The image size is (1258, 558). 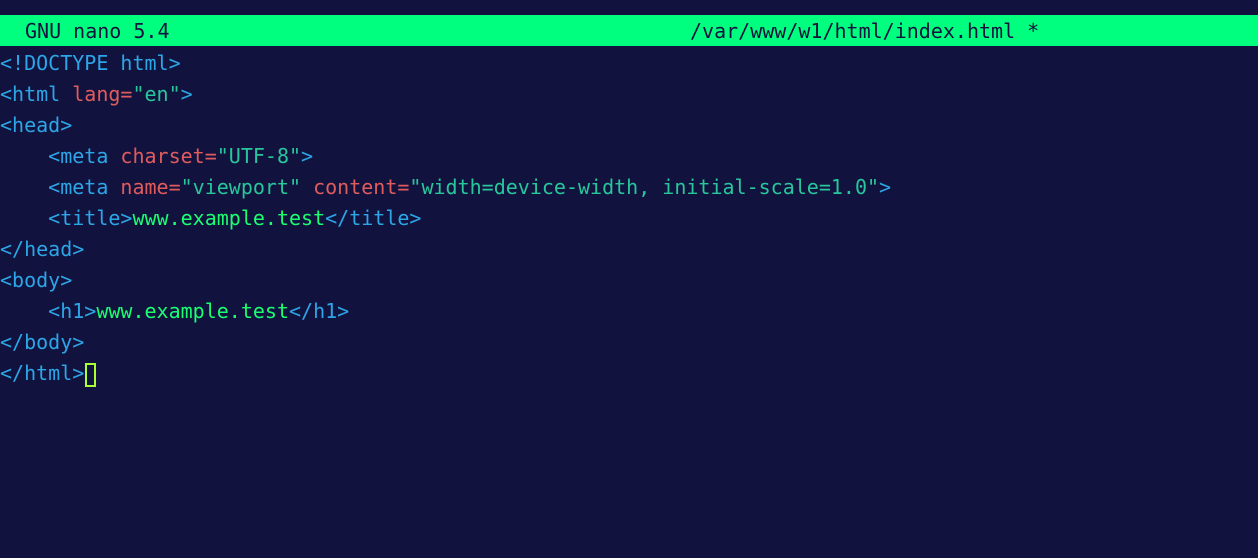 I want to click on code-token: </body>, so click(x=42, y=342).